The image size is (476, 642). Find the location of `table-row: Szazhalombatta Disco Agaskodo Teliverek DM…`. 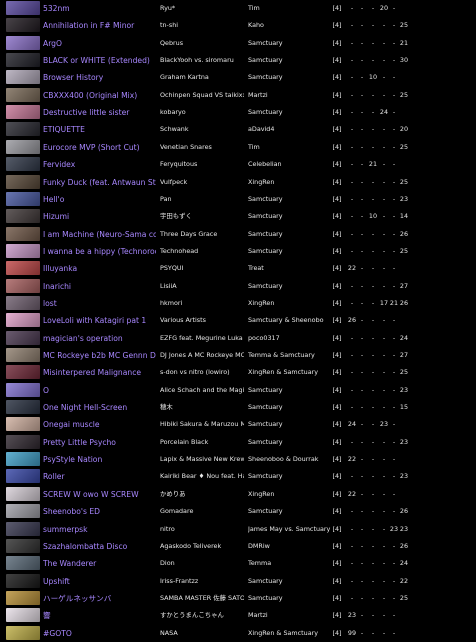

table-row: Szazhalombatta Disco Agaskodo Teliverek DM… is located at coordinates (238, 546).